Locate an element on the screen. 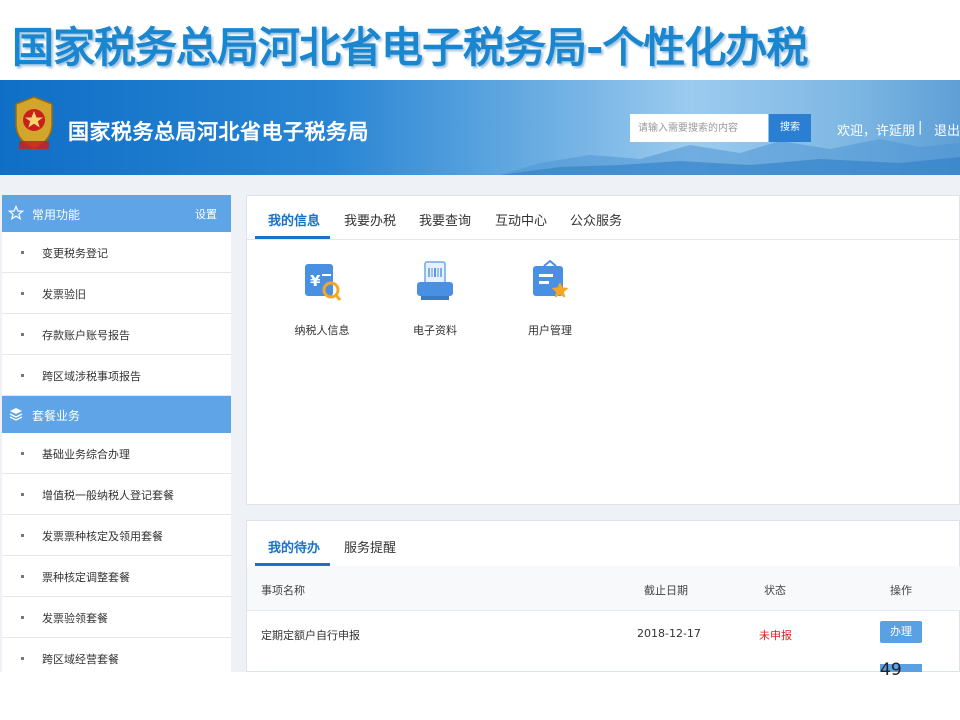  sidebar-header-common: 常用功能 设置 is located at coordinates (116, 213).